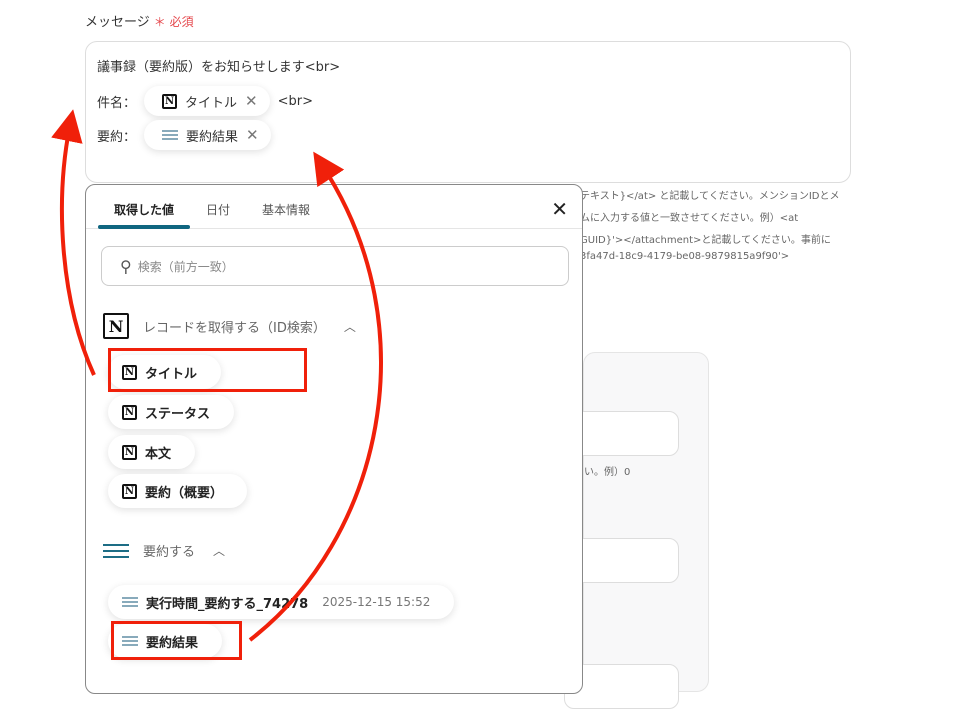 Image resolution: width=970 pixels, height=709 pixels. What do you see at coordinates (315, 396) in the screenshot?
I see `arrow-summary` at bounding box center [315, 396].